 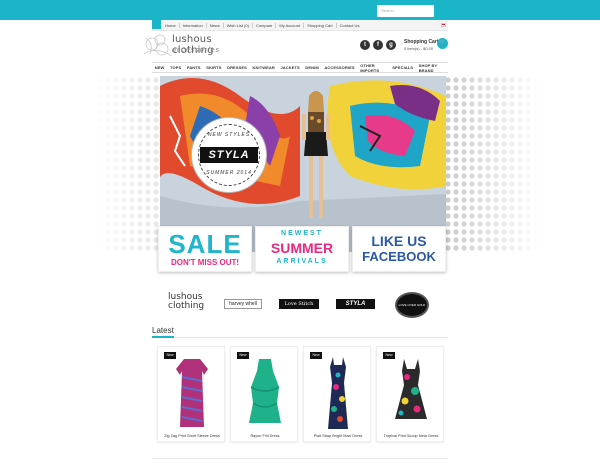 I want to click on top-link-wishlist: Wish List (0), so click(x=238, y=25).